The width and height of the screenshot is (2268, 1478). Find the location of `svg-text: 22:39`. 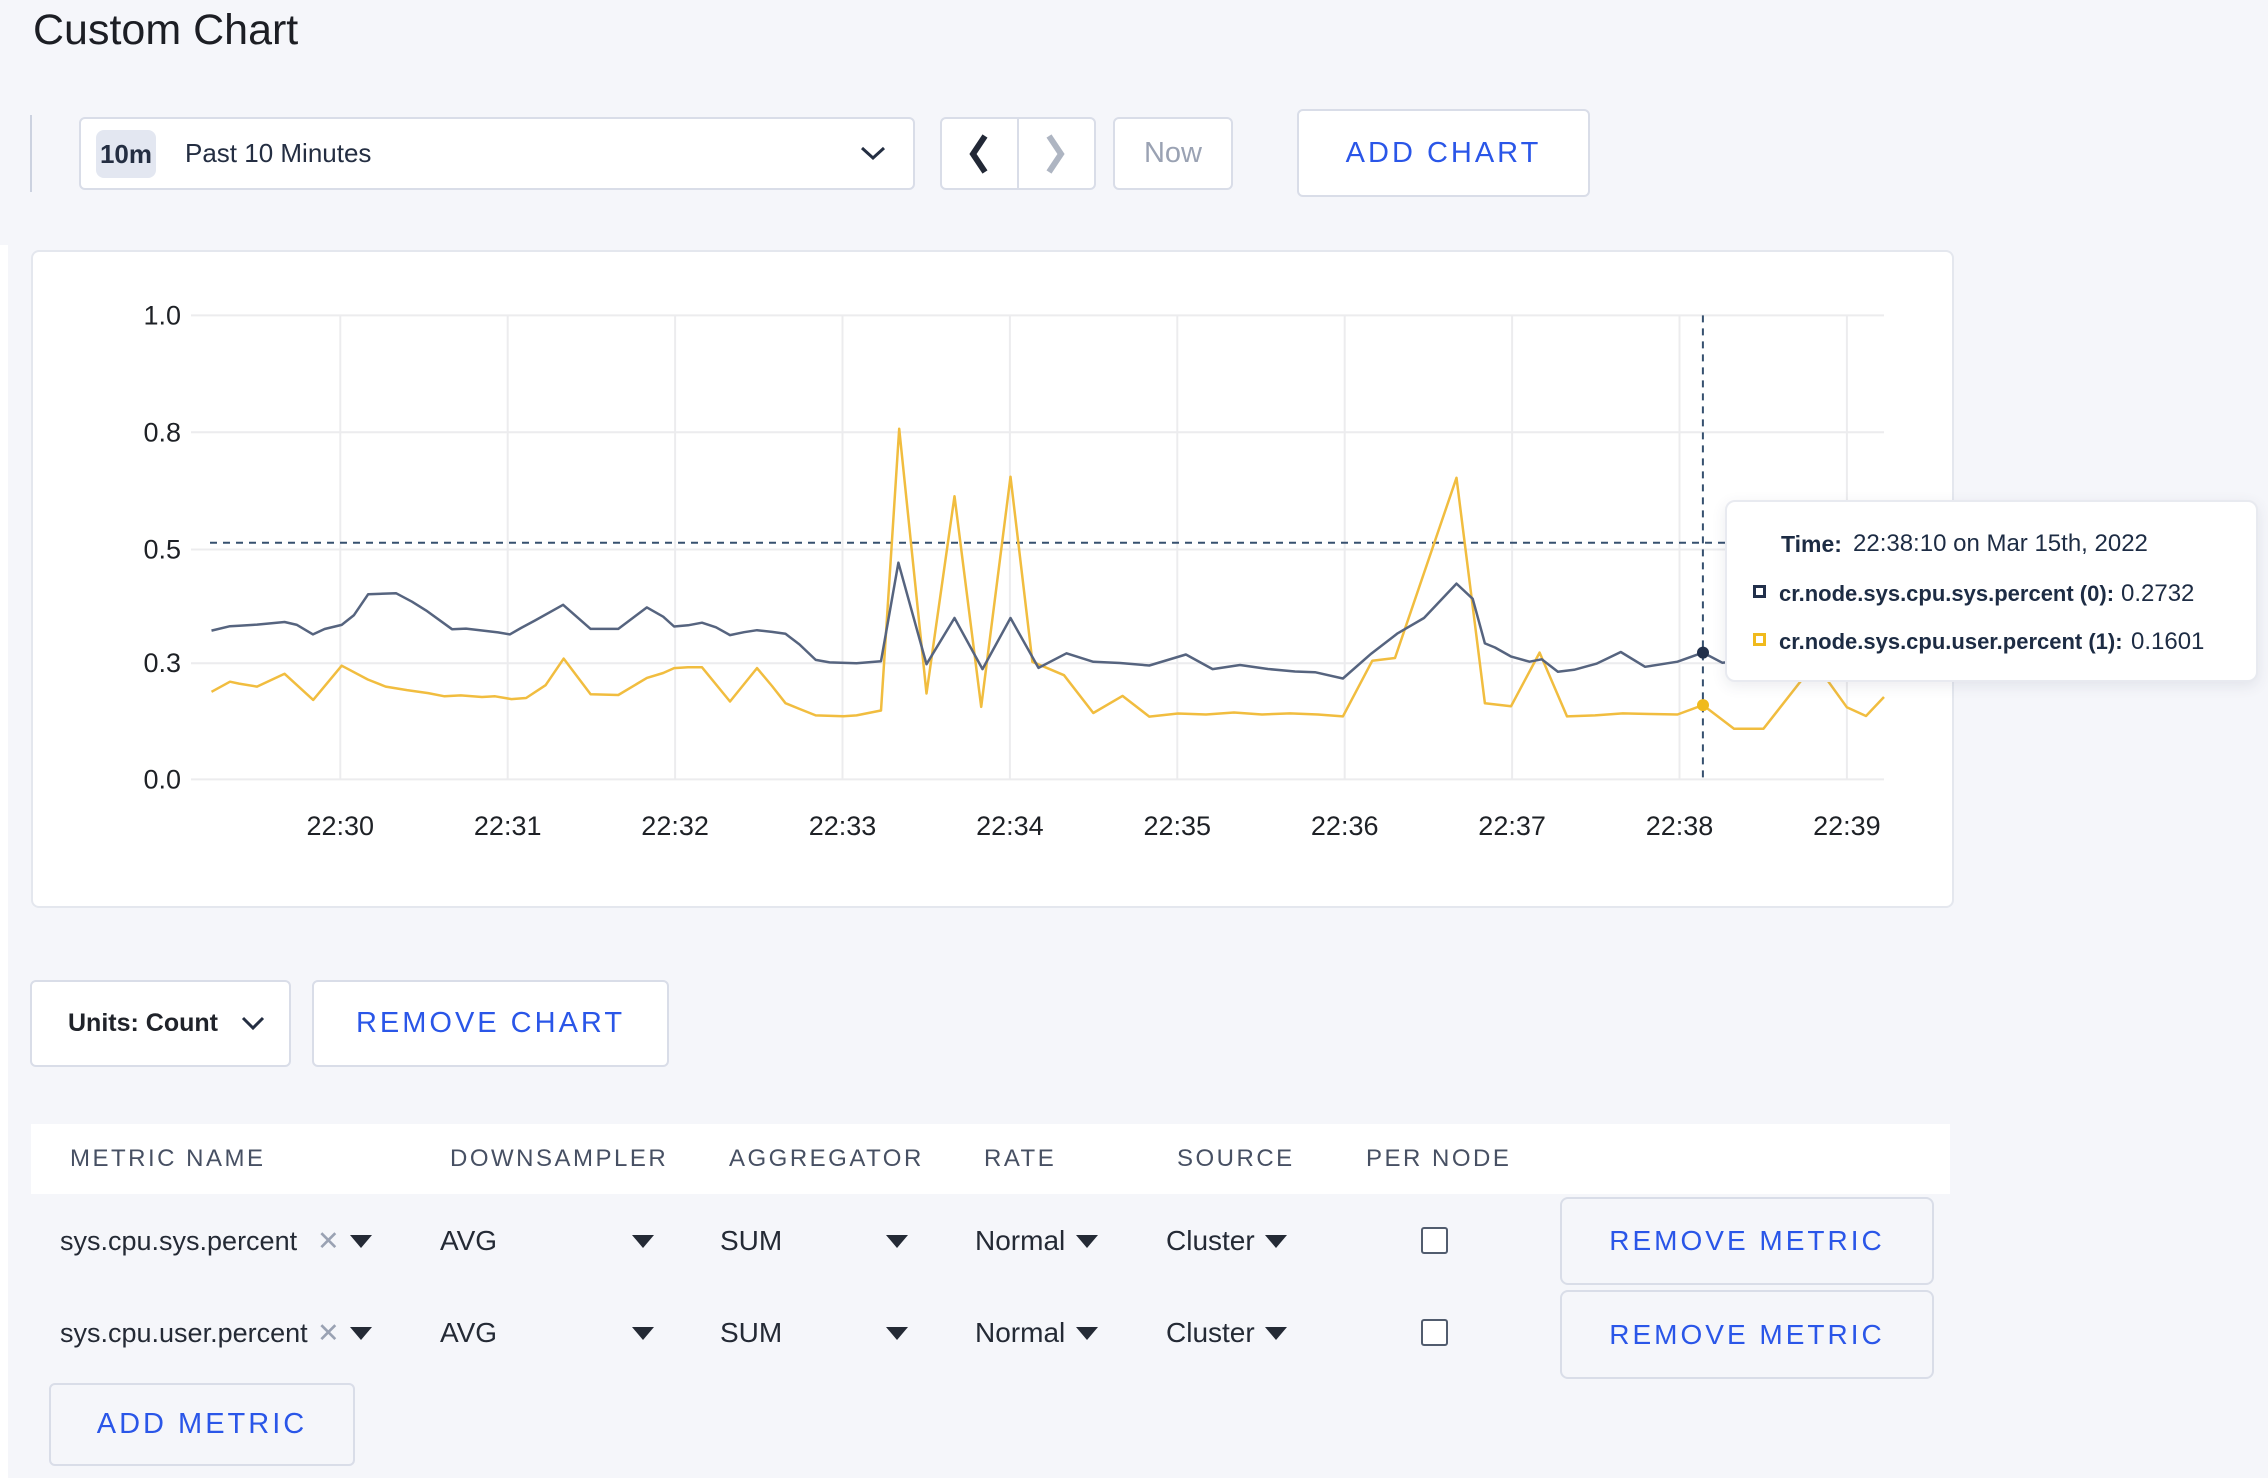

svg-text: 22:39 is located at coordinates (1847, 826).